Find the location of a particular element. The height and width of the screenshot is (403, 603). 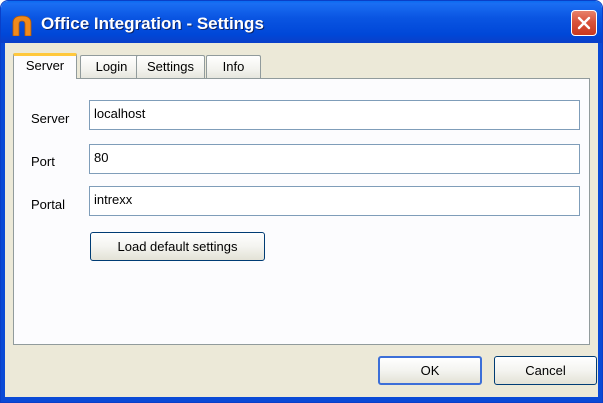

window-border-right is located at coordinates (600, 222).